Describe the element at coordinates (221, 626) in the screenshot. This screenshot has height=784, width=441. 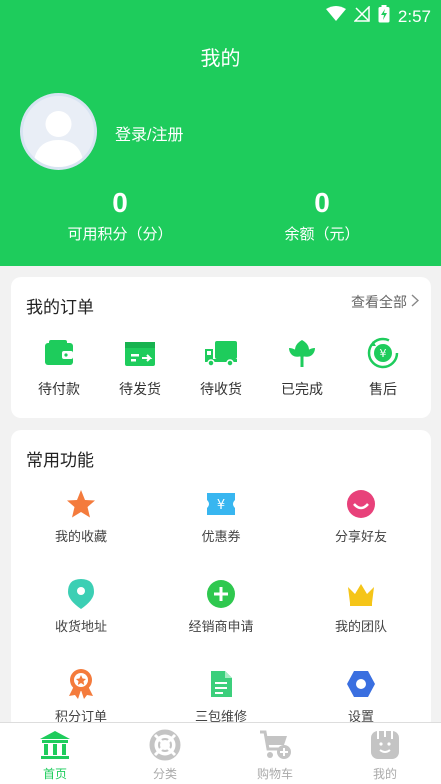
I see `func-dealer-apply-label: 经销商申请` at that location.